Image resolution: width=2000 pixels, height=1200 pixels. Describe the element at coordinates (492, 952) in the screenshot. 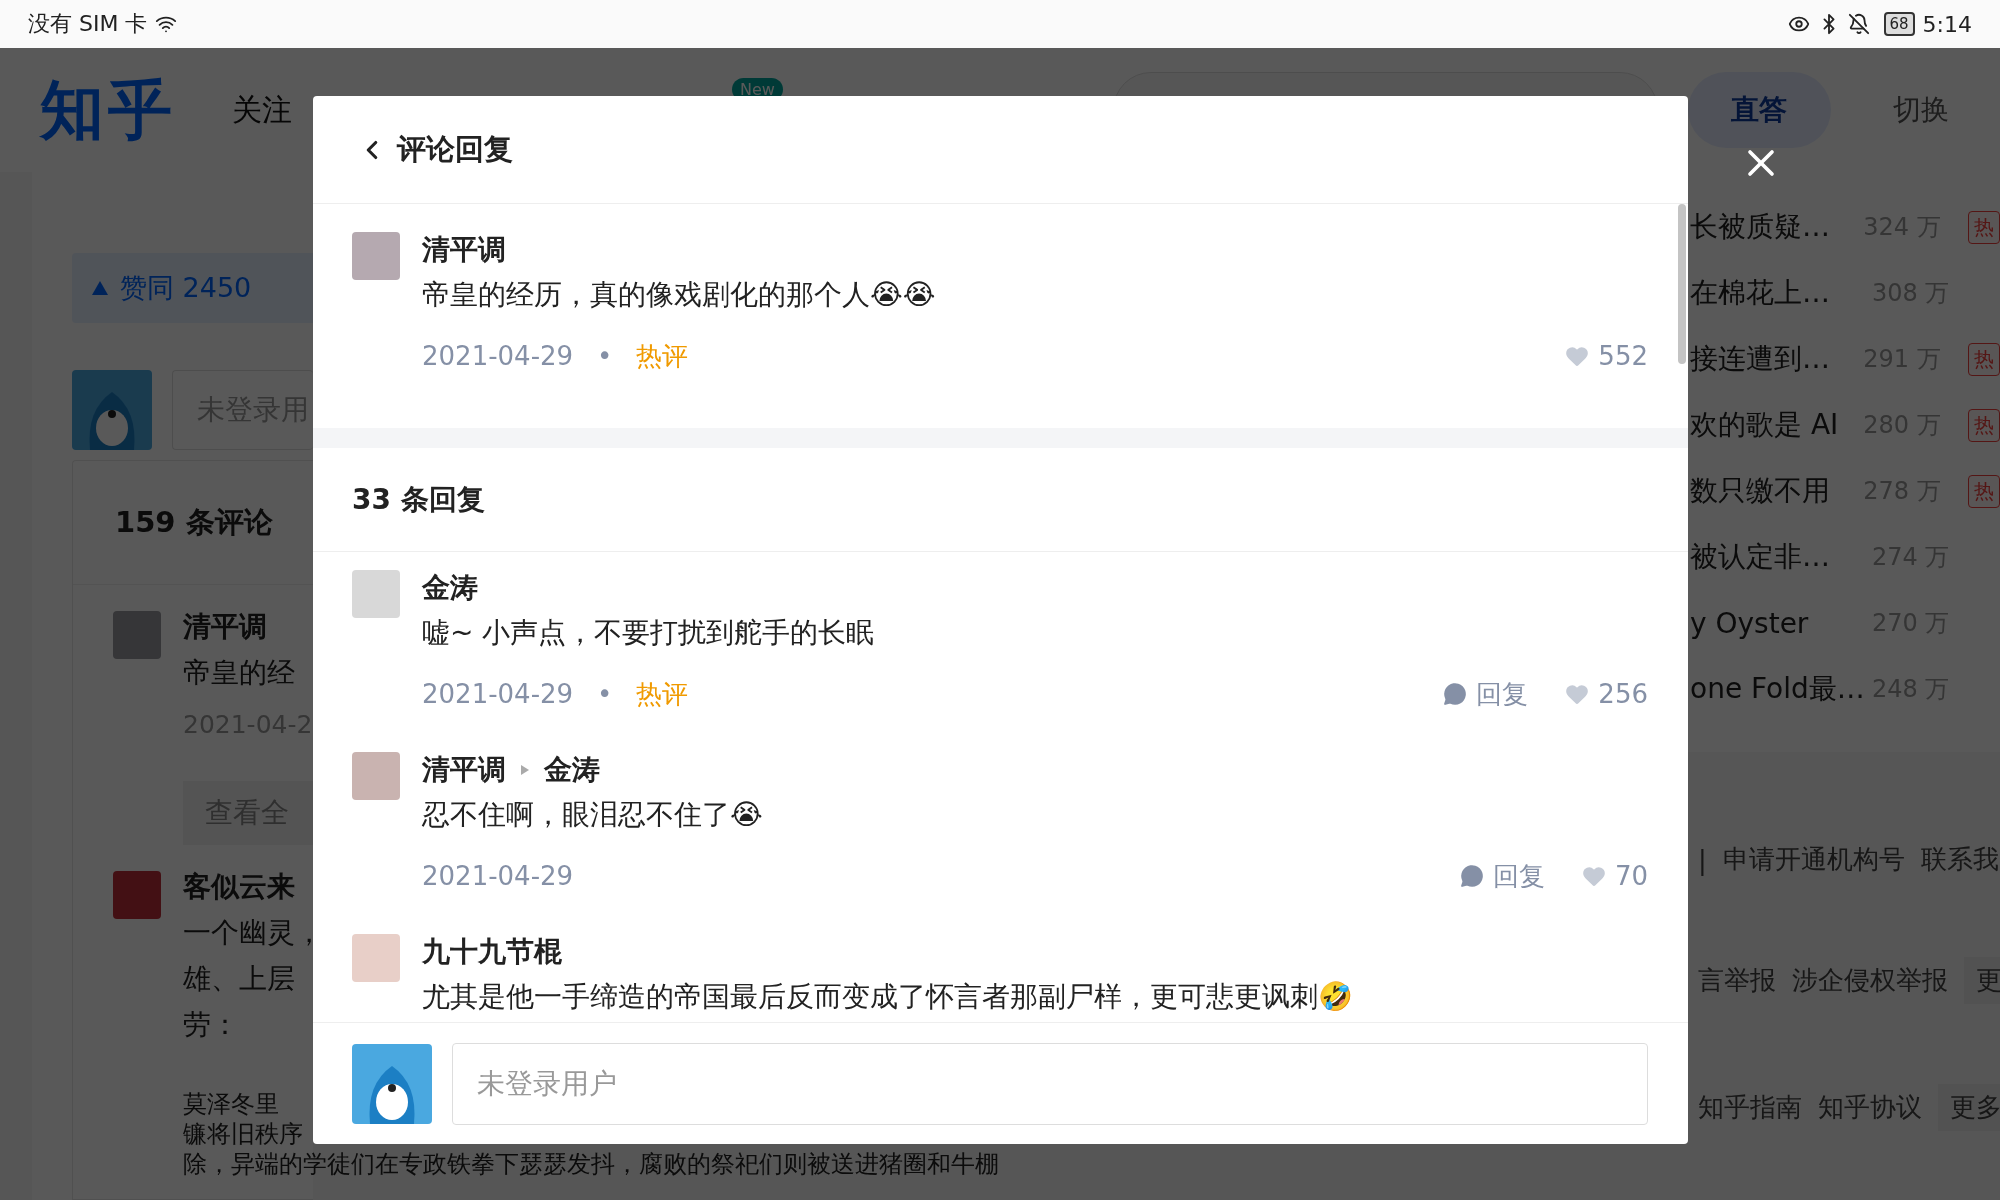

I see `author-name: 九十九节棍` at that location.